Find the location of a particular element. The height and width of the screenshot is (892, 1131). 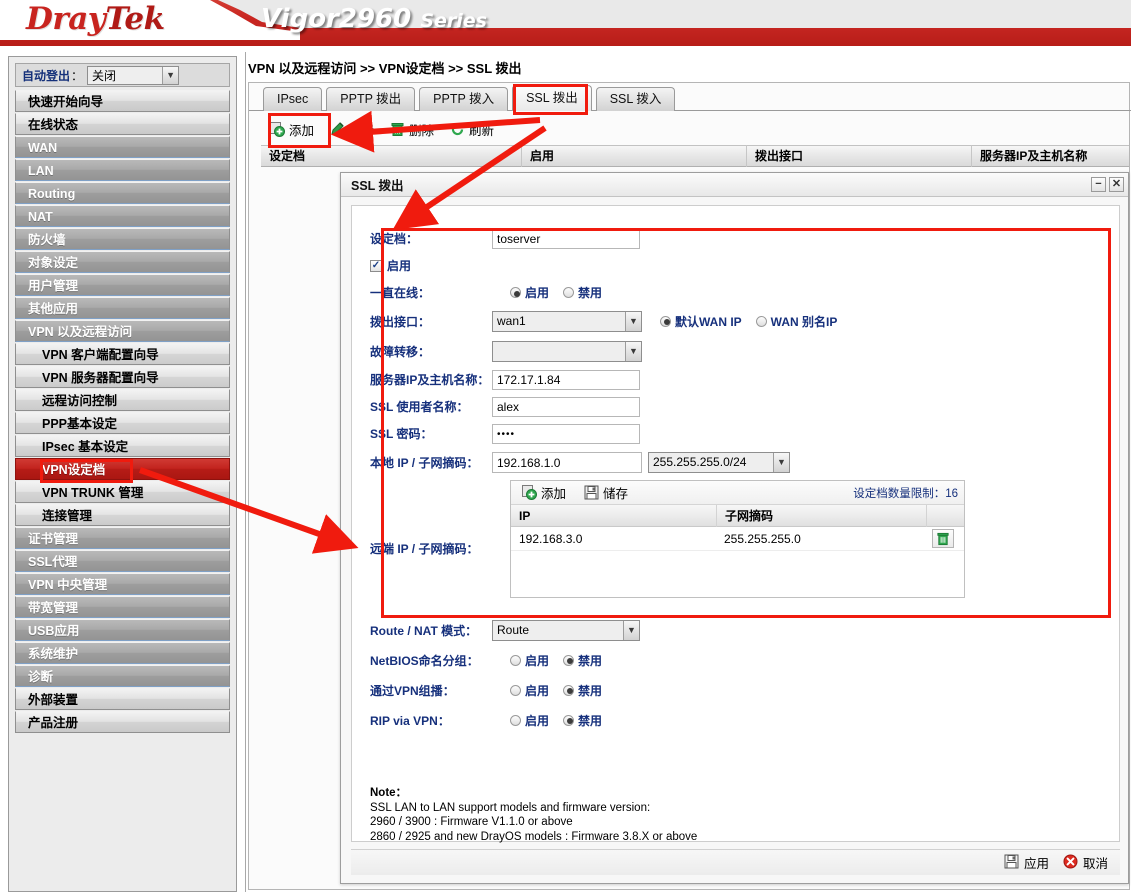

remote-table-row: 192.168.3.0 255.255.255.0 is located at coordinates (737, 539).